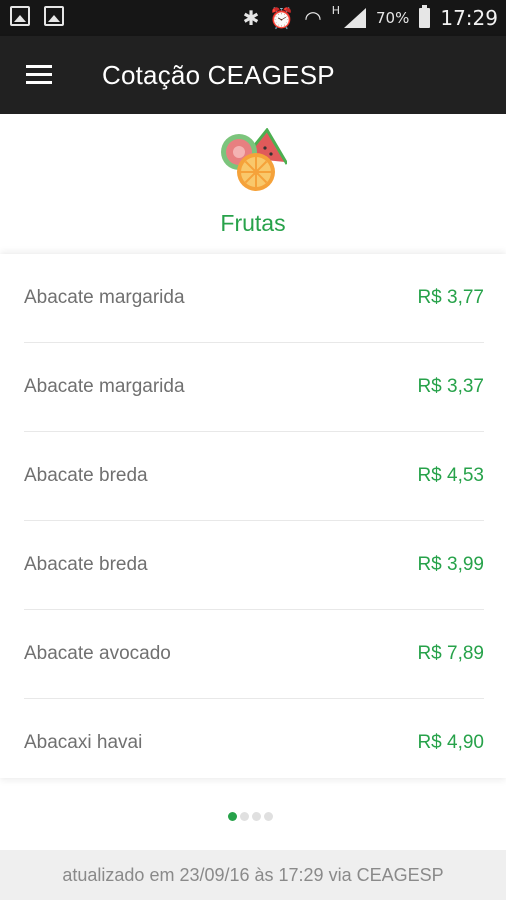 This screenshot has width=506, height=900. Describe the element at coordinates (254, 387) in the screenshot. I see `list-item: Abacate margarida R$ 3,37` at that location.